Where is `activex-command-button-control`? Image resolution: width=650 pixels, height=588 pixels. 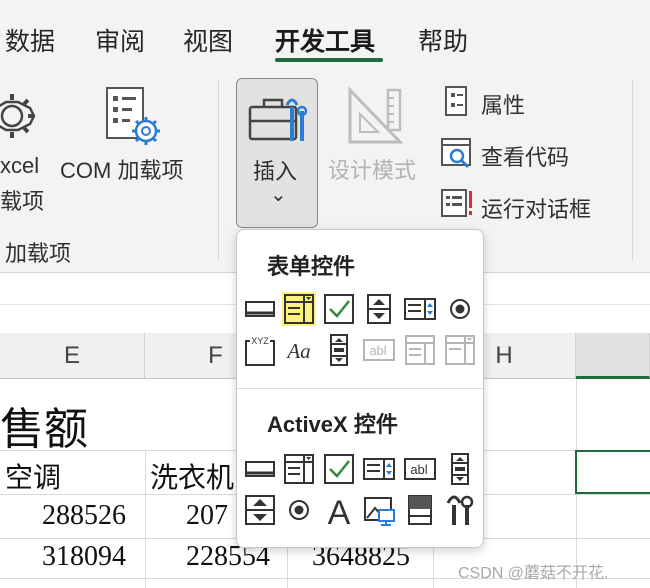
activex-command-button-control is located at coordinates (260, 469).